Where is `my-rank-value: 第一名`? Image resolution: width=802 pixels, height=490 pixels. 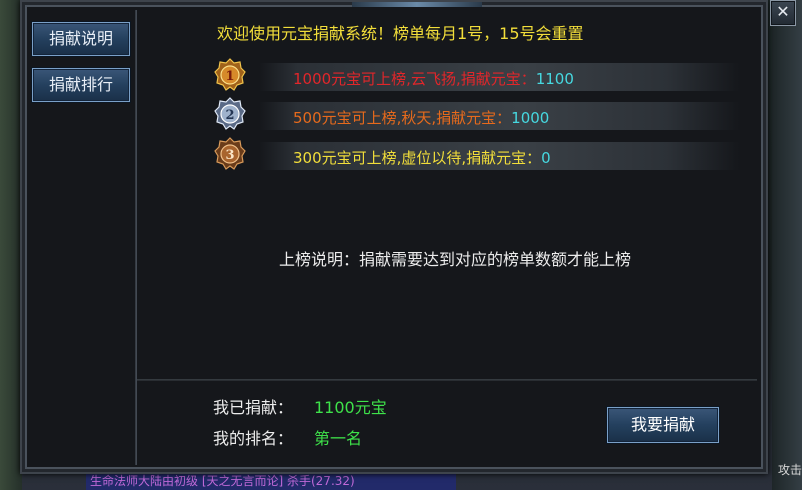
my-rank-value: 第一名 is located at coordinates (338, 438).